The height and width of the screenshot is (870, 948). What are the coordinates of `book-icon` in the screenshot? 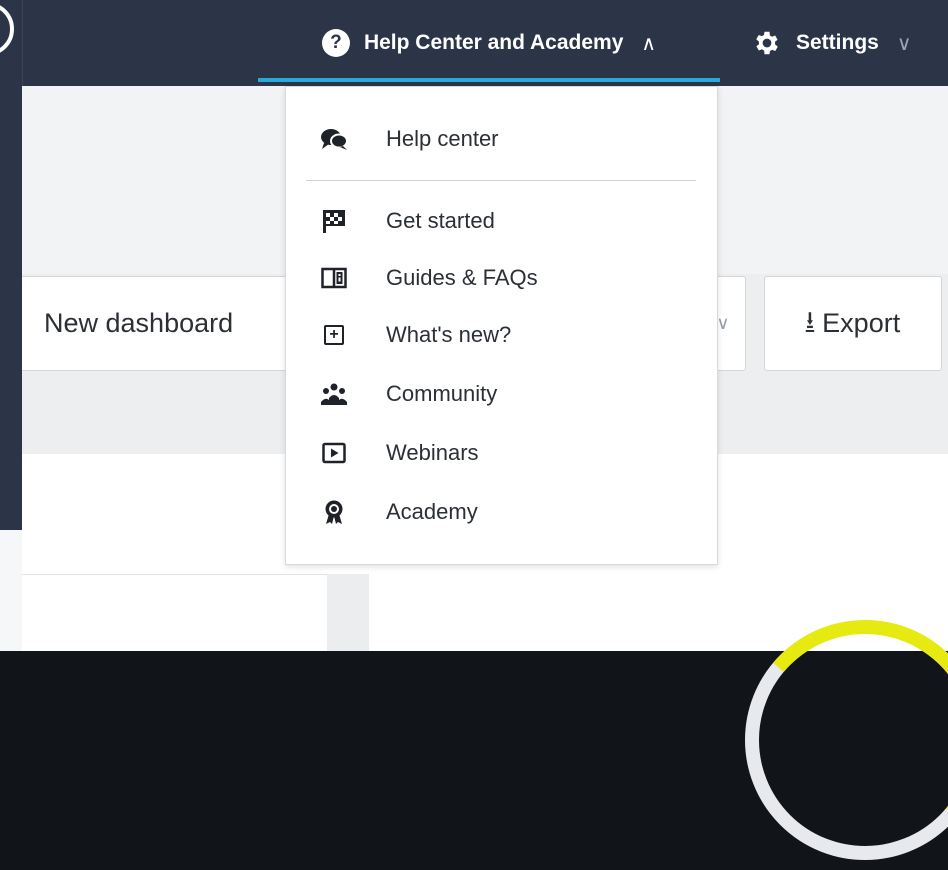 It's located at (334, 278).